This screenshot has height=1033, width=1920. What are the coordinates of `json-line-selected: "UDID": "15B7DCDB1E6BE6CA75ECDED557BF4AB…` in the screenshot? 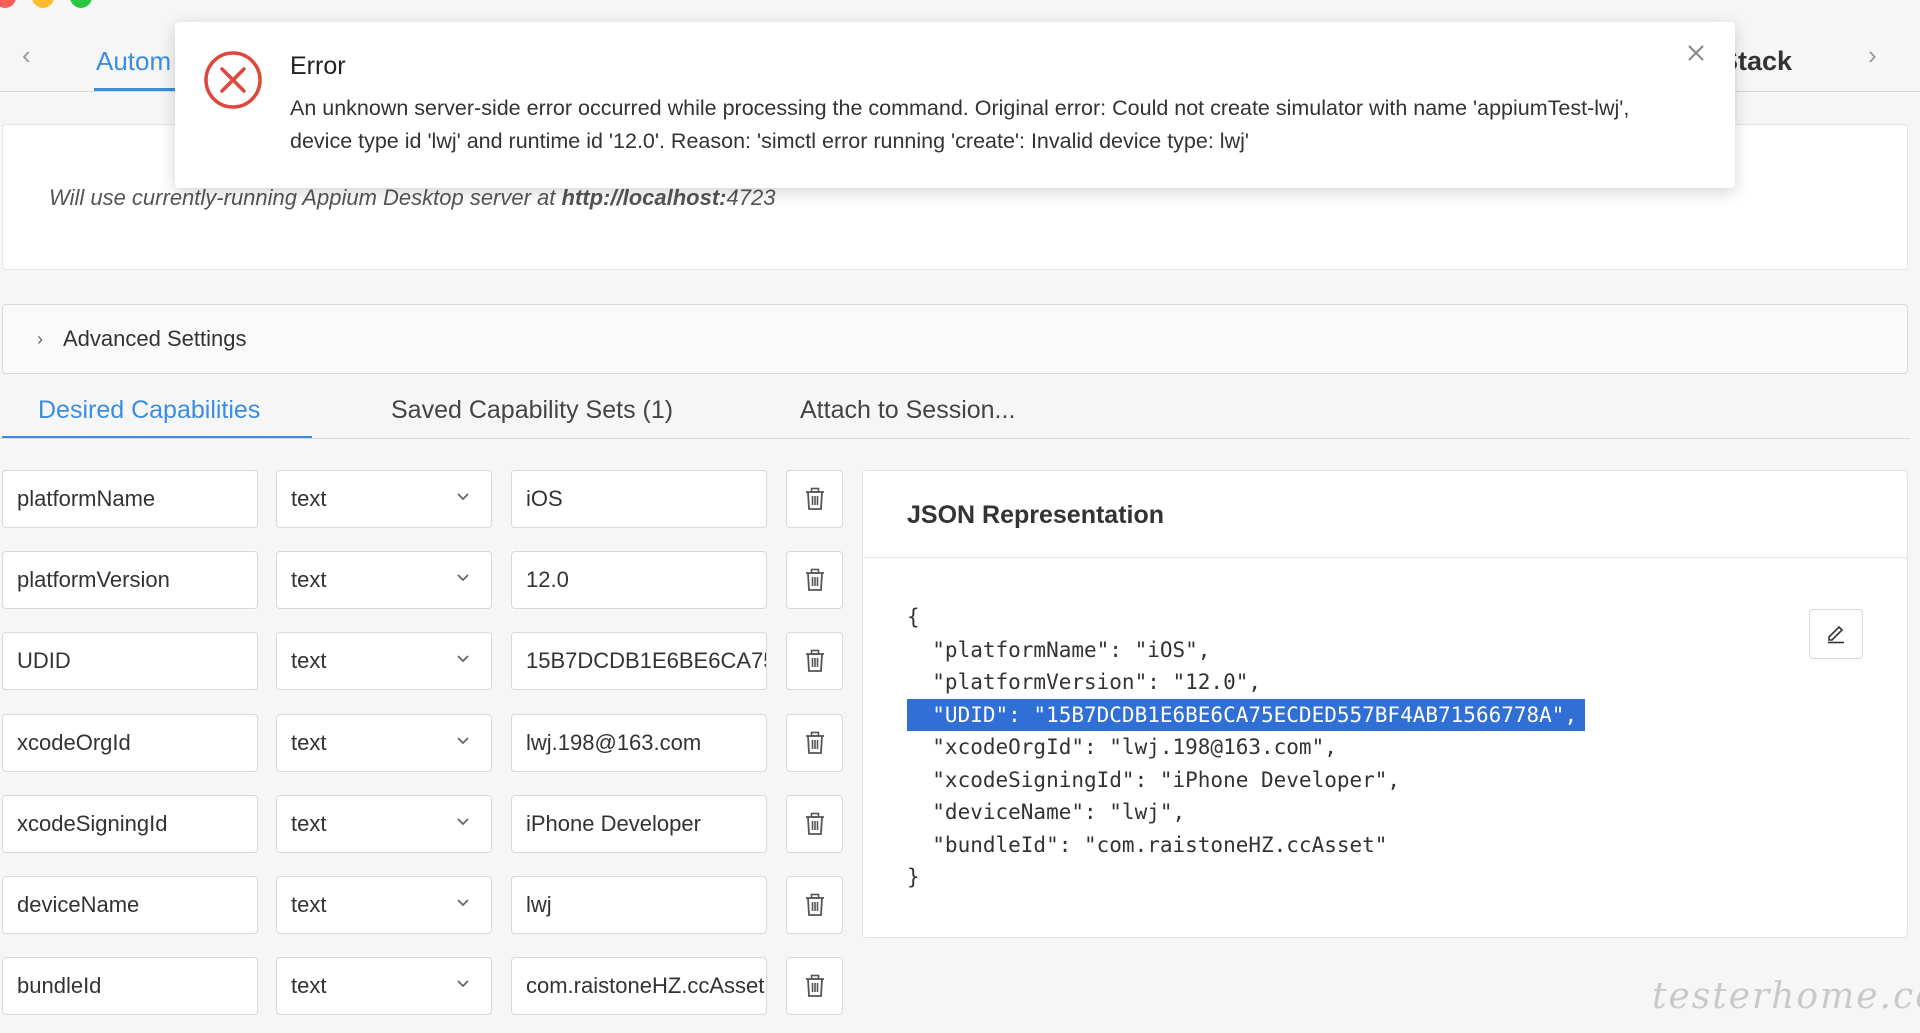 It's located at (1246, 714).